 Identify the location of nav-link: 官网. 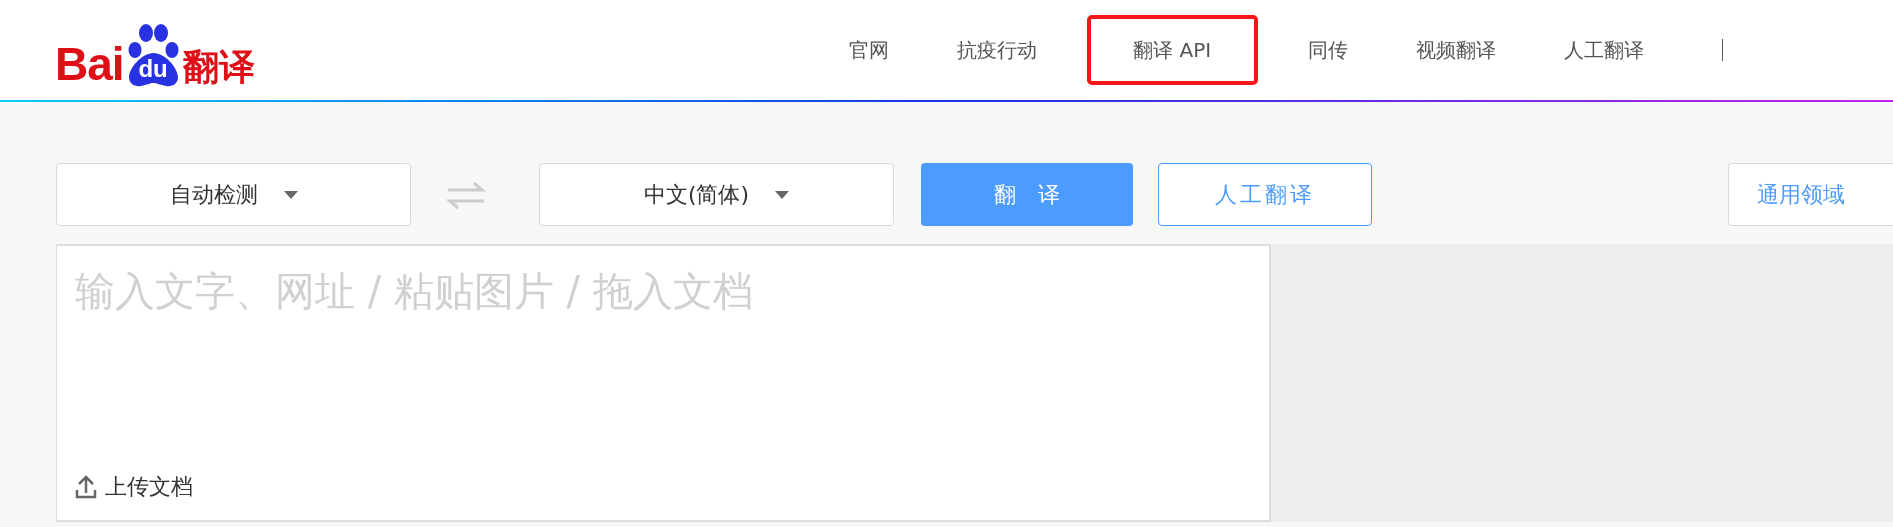
(868, 50).